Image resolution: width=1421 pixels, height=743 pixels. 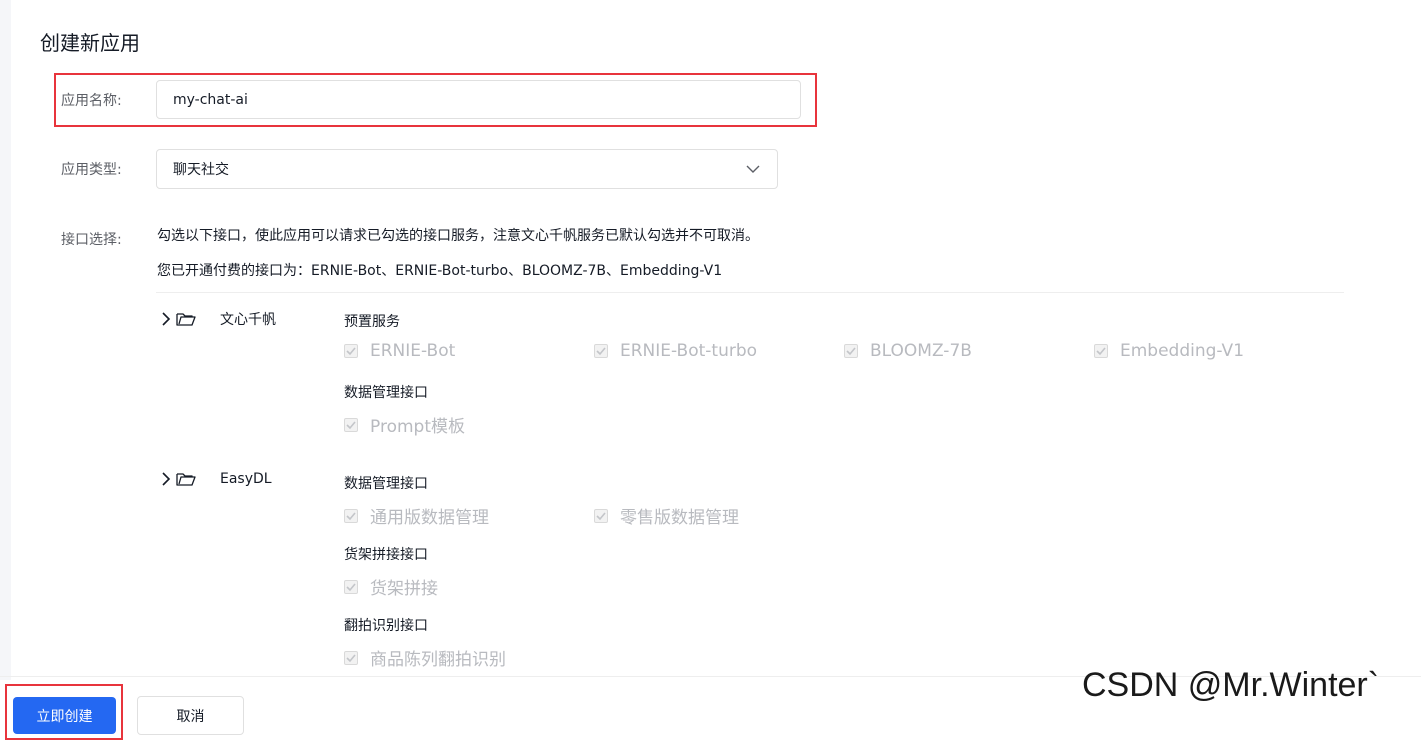 What do you see at coordinates (91, 170) in the screenshot?
I see `type-label: 应用类型:` at bounding box center [91, 170].